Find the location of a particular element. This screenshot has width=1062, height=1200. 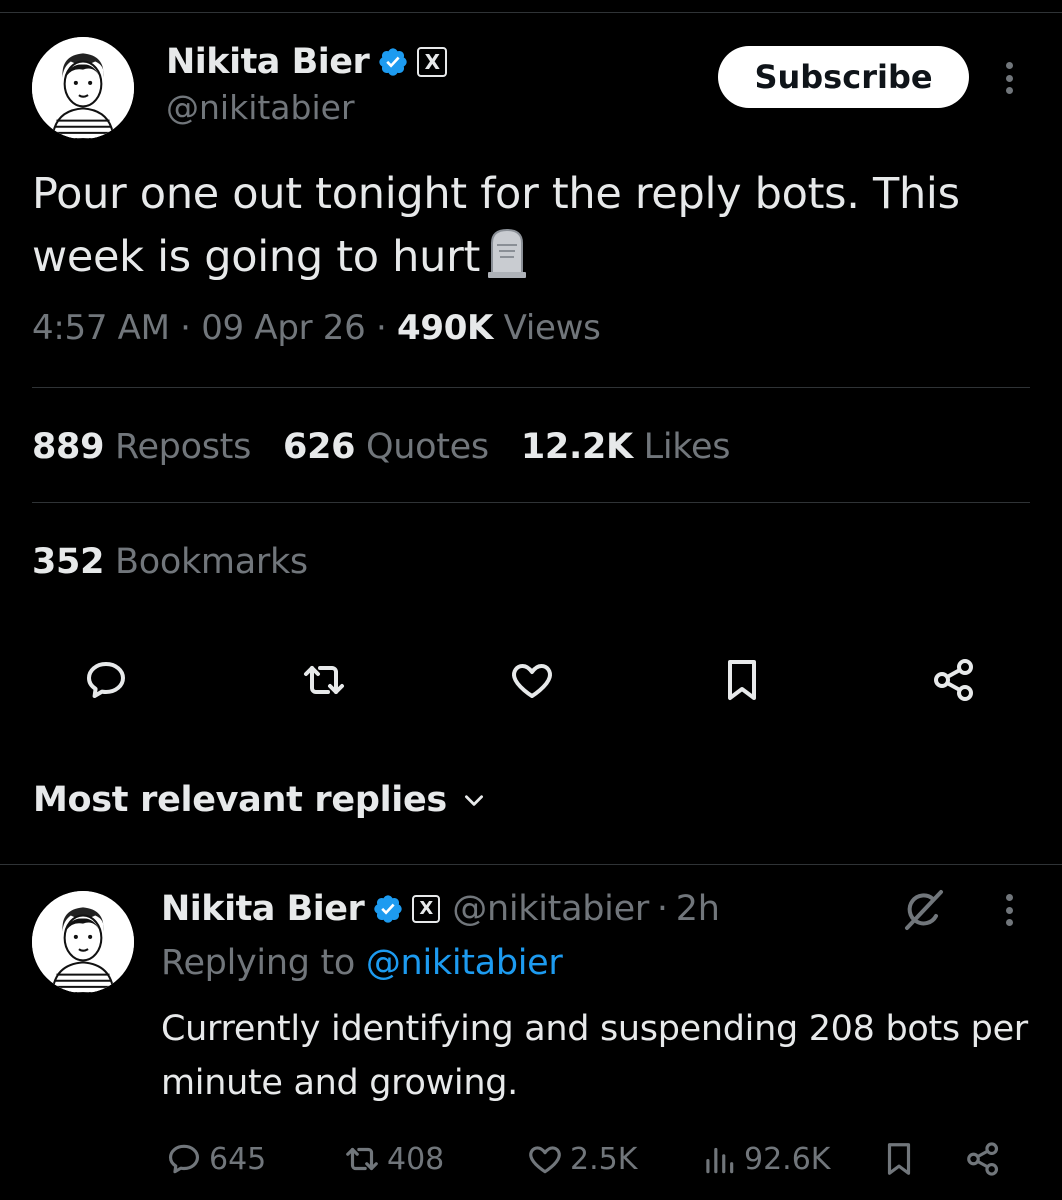

reply-reply-button: 645 is located at coordinates (215, 1159).